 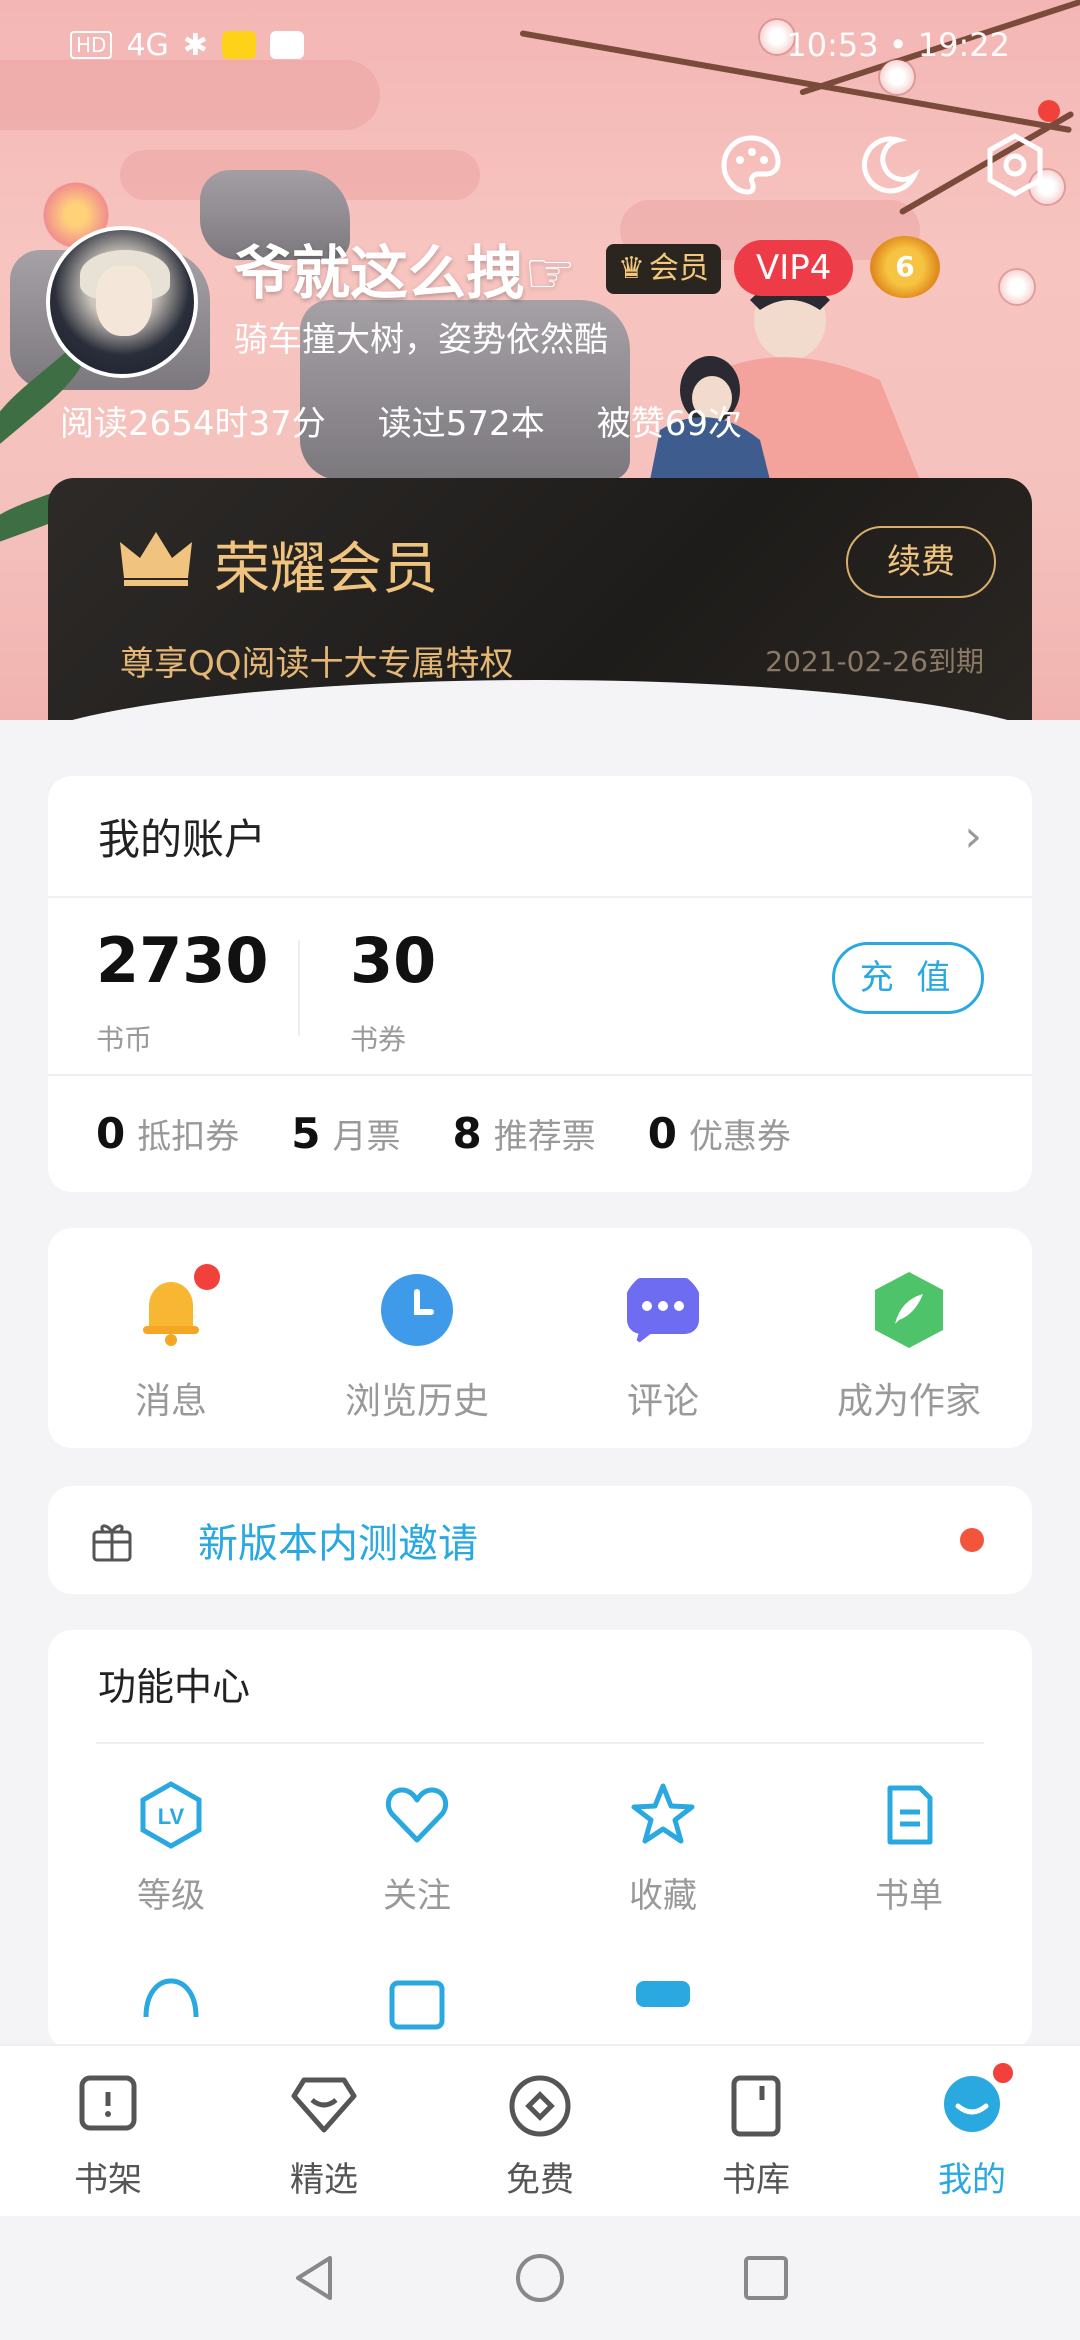 I want to click on tab-label: 免费, so click(x=540, y=2180).